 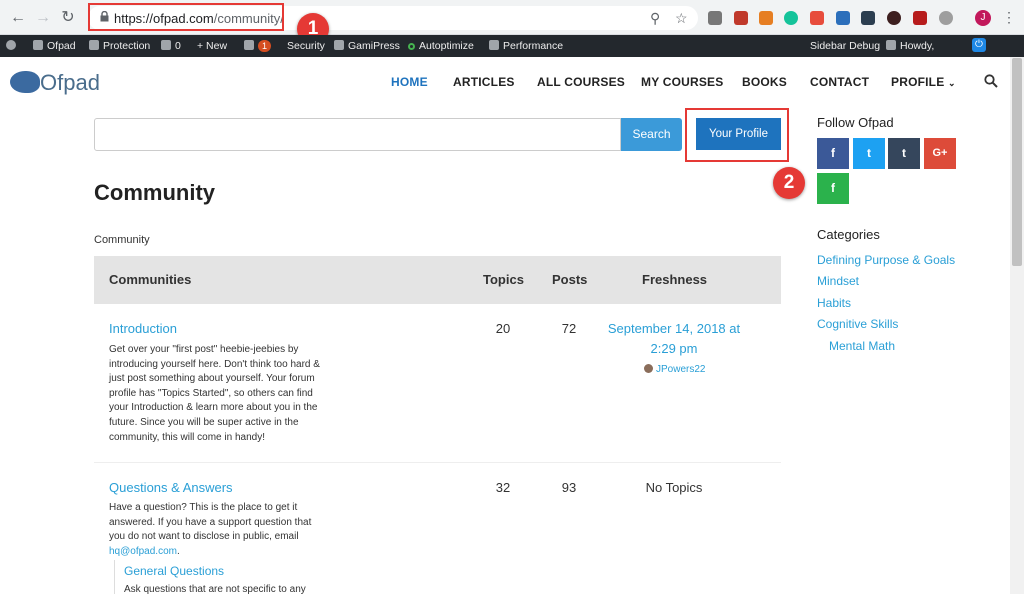 I want to click on adminbar-performance: Performance, so click(x=526, y=46).